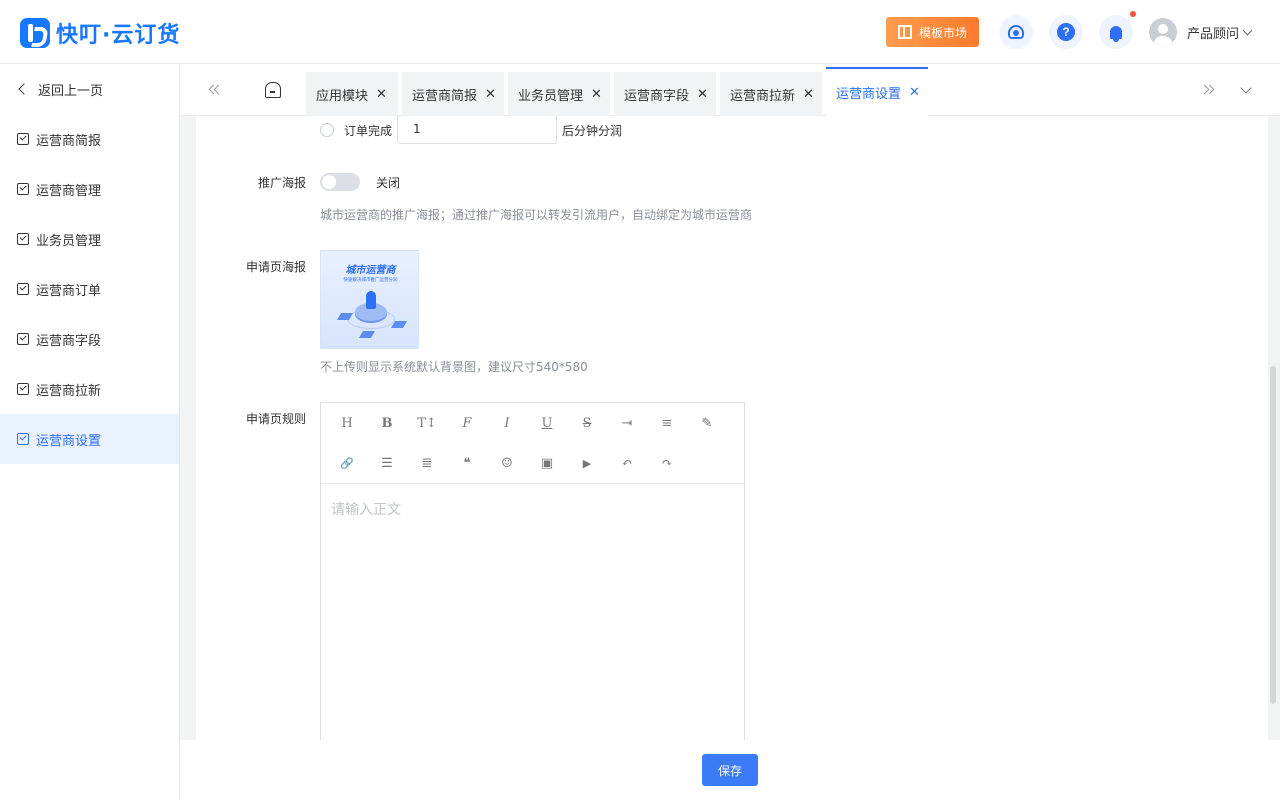 The image size is (1280, 800). I want to click on emoji-icon: ☺, so click(507, 463).